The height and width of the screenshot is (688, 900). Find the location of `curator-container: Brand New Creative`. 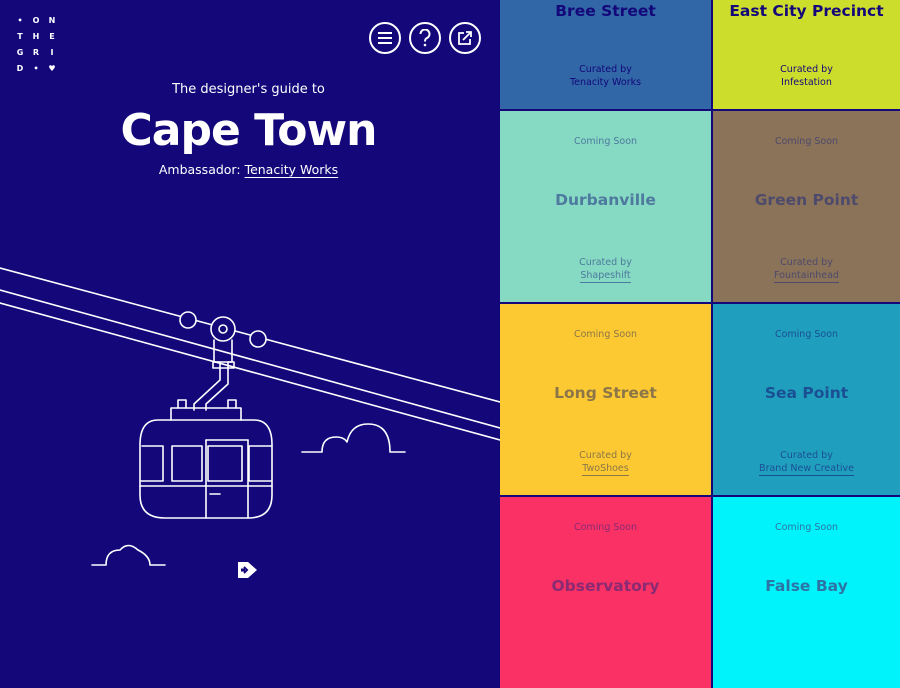

curator-container: Brand New Creative is located at coordinates (806, 469).